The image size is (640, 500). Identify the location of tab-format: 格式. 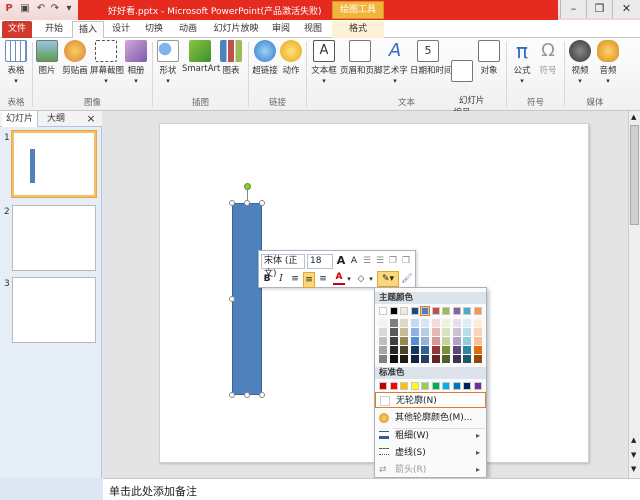
(358, 29).